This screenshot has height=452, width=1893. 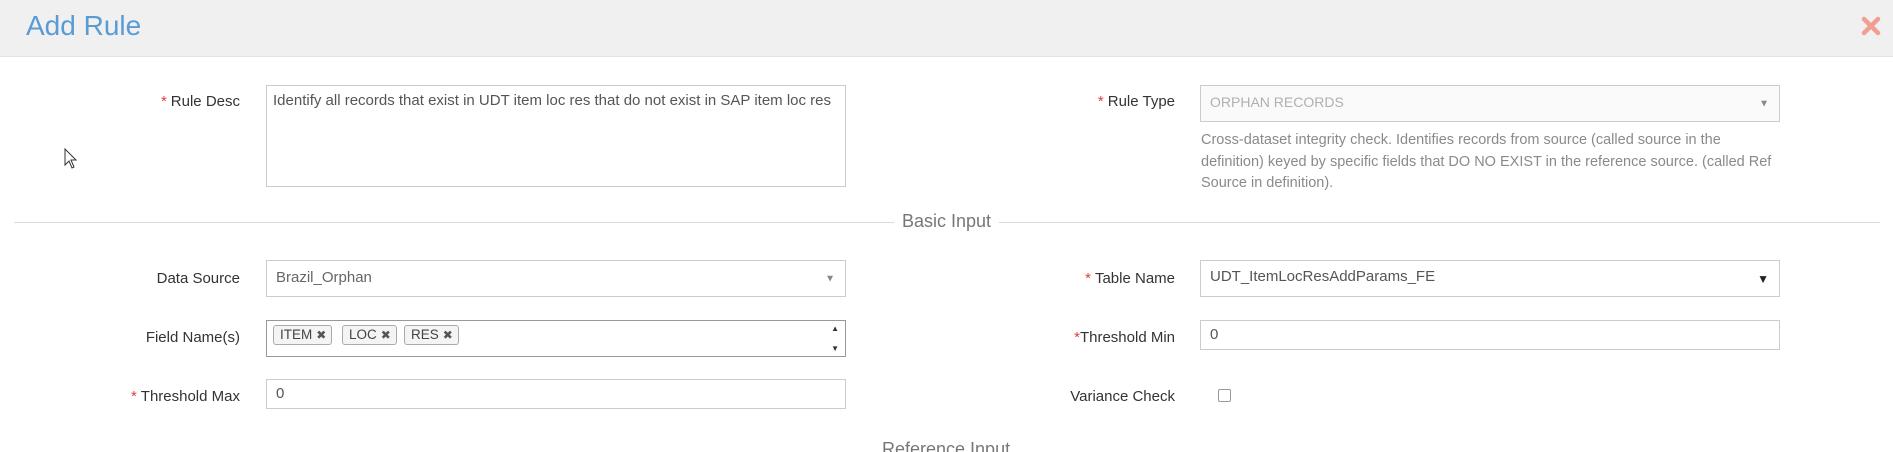 What do you see at coordinates (369, 335) in the screenshot?
I see `tag-loc: LOC ✖` at bounding box center [369, 335].